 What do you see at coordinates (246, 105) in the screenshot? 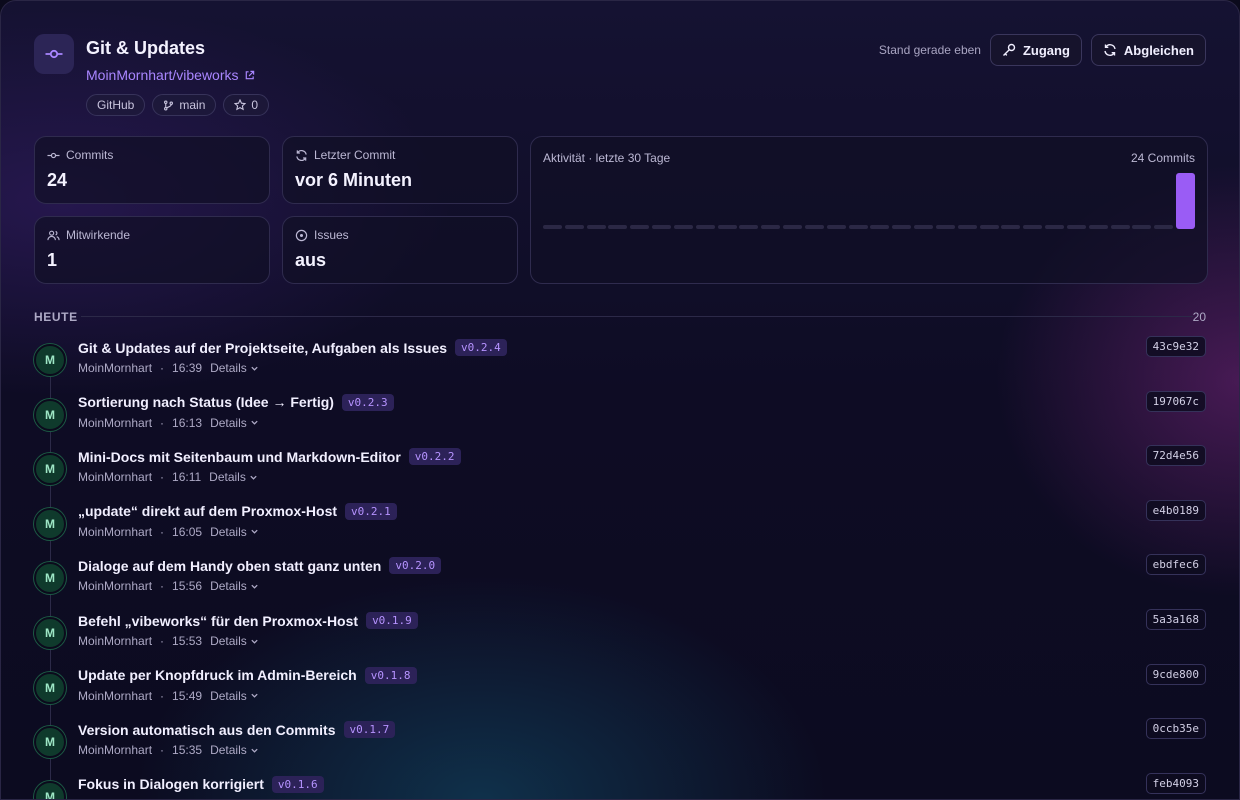
I see `stars-pill: 0` at bounding box center [246, 105].